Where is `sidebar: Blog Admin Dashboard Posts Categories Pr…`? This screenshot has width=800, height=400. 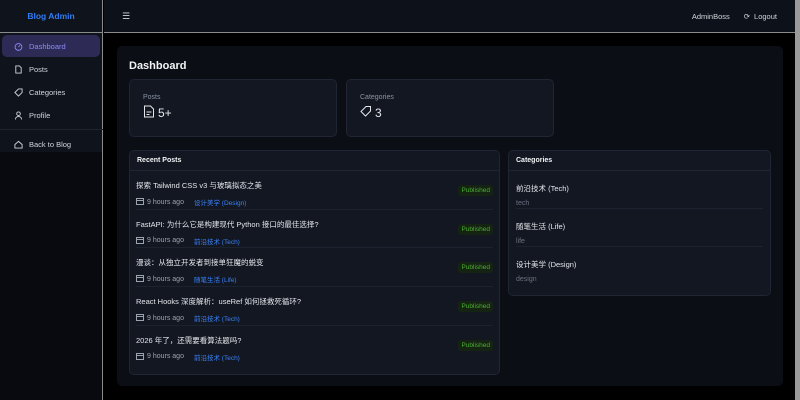 sidebar: Blog Admin Dashboard Posts Categories Pr… is located at coordinates (51, 200).